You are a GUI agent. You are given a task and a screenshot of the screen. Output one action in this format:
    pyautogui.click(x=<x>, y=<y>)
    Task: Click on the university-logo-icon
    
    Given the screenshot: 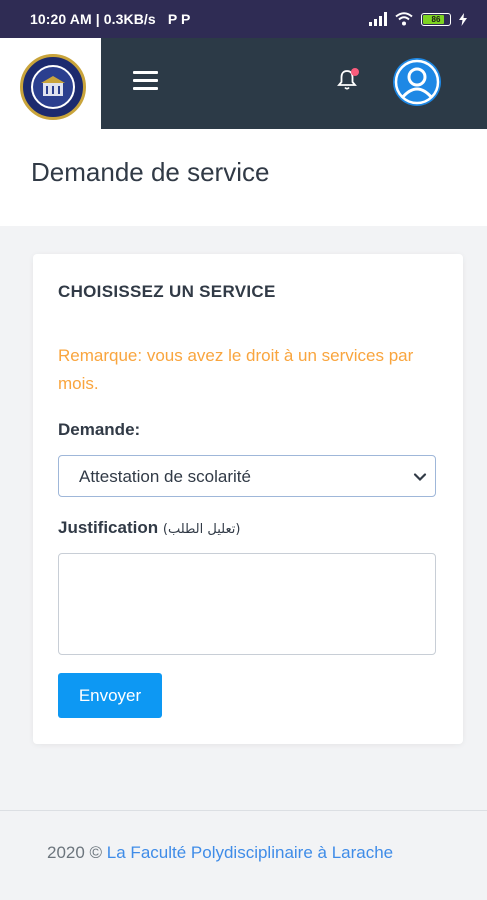 What is the action you would take?
    pyautogui.click(x=53, y=87)
    